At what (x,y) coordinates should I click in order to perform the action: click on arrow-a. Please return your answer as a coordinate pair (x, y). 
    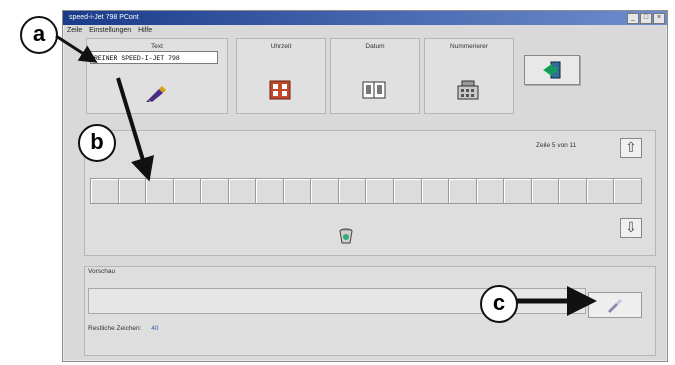
    Looking at the image, I should click on (76, 48).